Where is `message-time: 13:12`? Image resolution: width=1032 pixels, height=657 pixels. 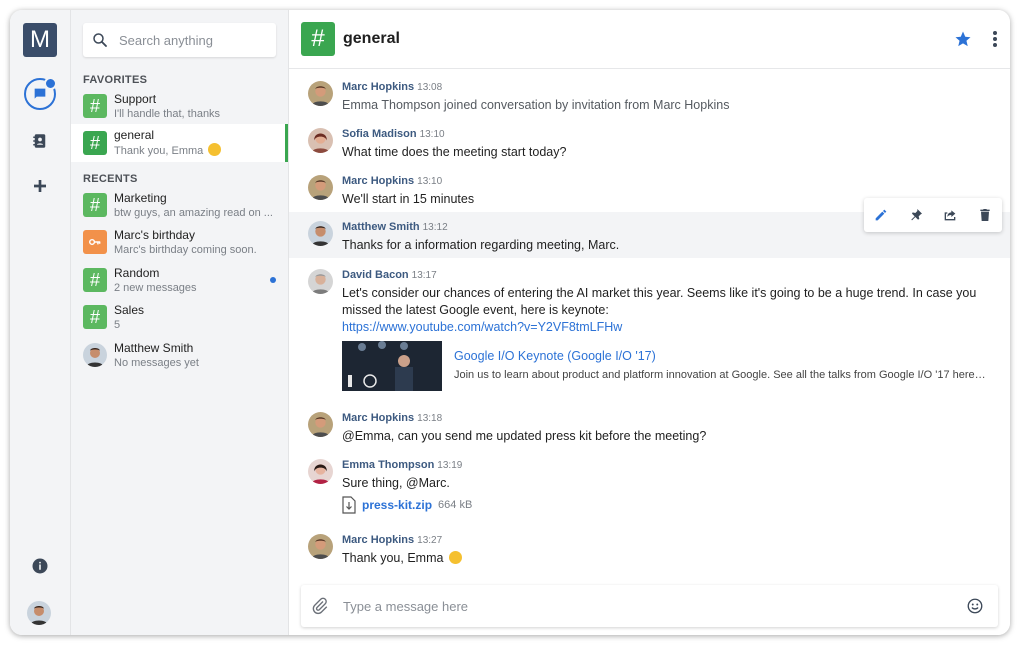 message-time: 13:12 is located at coordinates (435, 227).